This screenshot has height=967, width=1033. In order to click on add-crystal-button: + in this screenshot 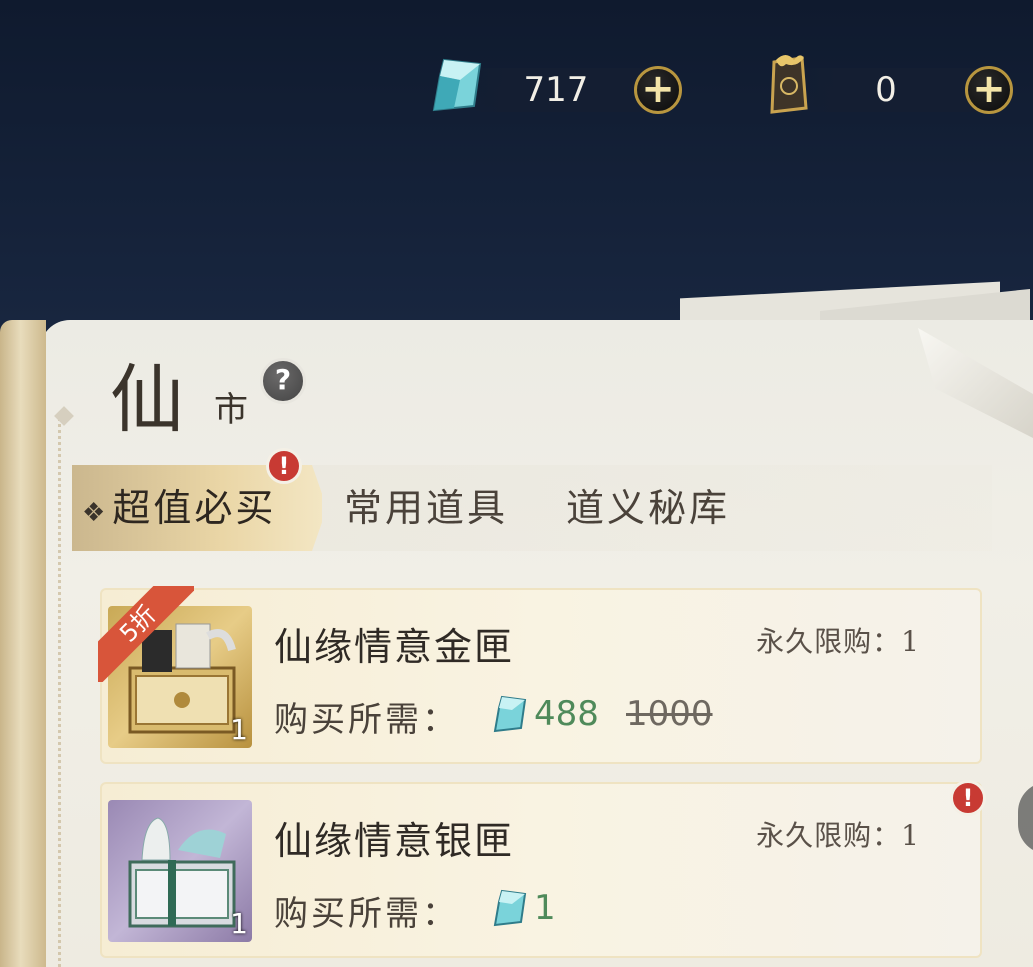, I will do `click(658, 90)`.